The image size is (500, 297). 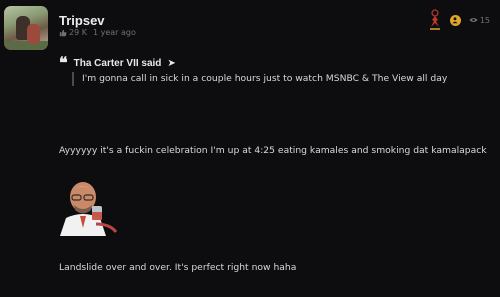 I want to click on view-count: 15, so click(x=479, y=20).